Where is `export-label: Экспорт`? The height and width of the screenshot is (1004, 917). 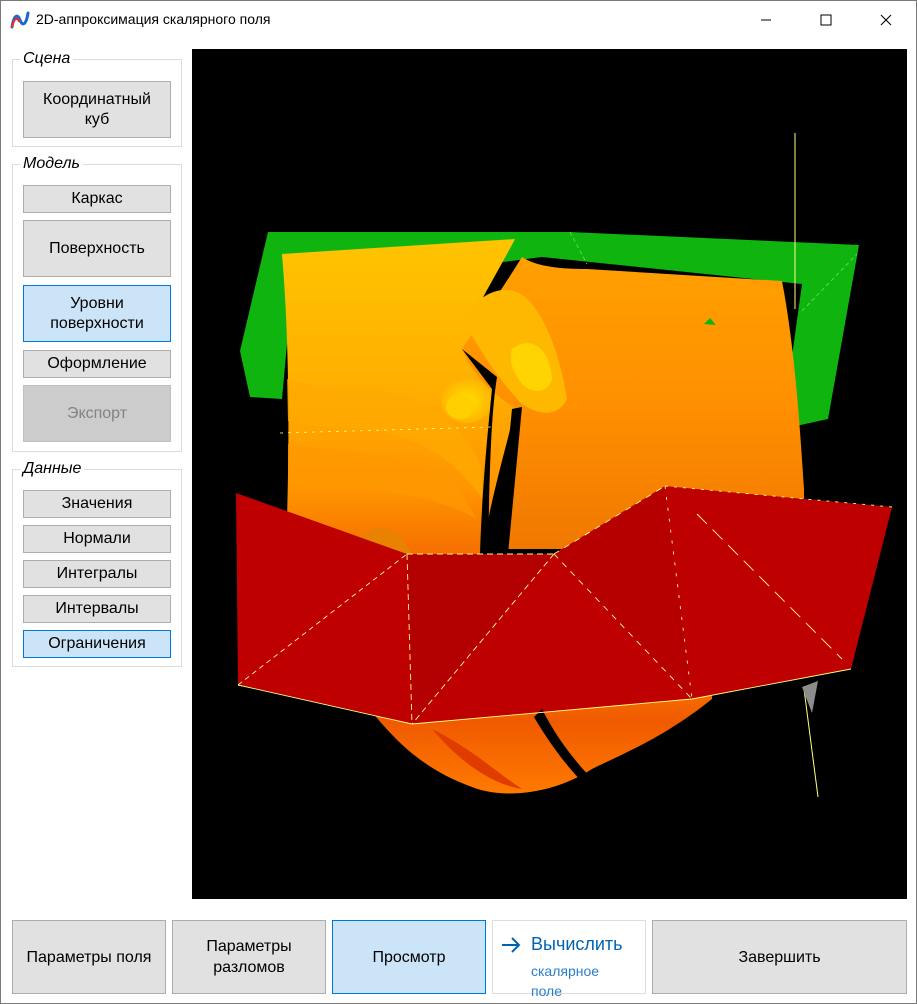 export-label: Экспорт is located at coordinates (97, 413).